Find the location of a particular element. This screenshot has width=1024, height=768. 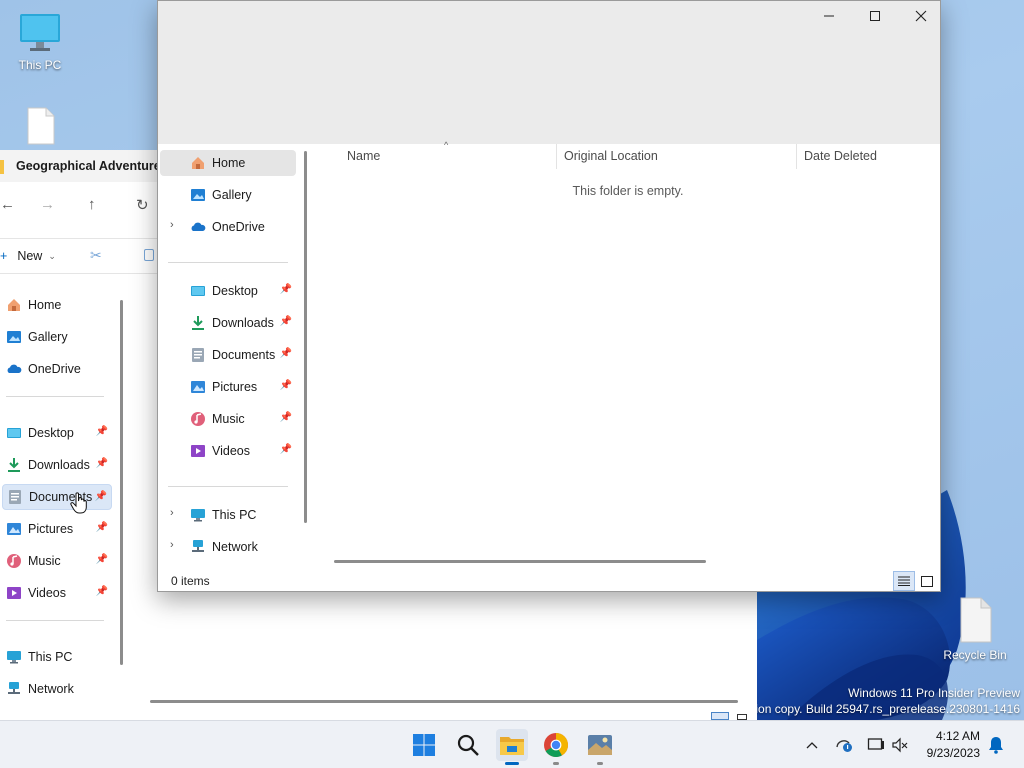

sidebar-item-this-pc: This PC is located at coordinates (59, 657).